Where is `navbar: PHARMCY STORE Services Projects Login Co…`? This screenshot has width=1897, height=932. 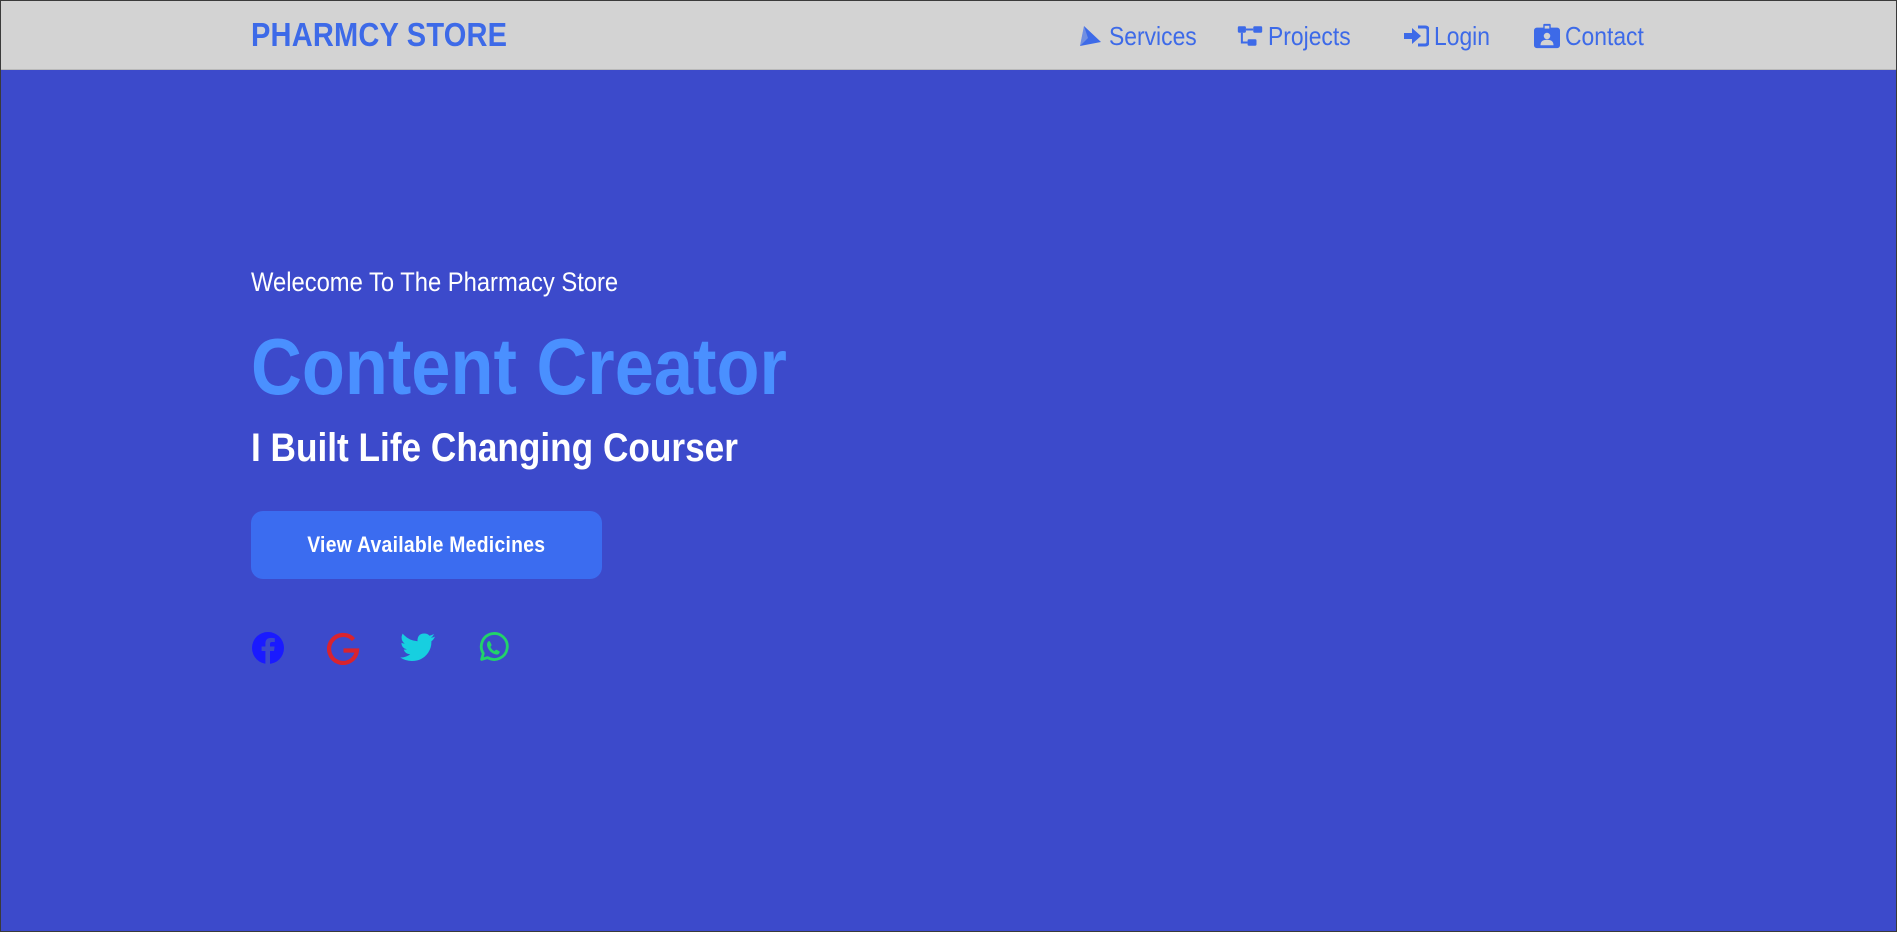 navbar: PHARMCY STORE Services Projects Login Co… is located at coordinates (948, 35).